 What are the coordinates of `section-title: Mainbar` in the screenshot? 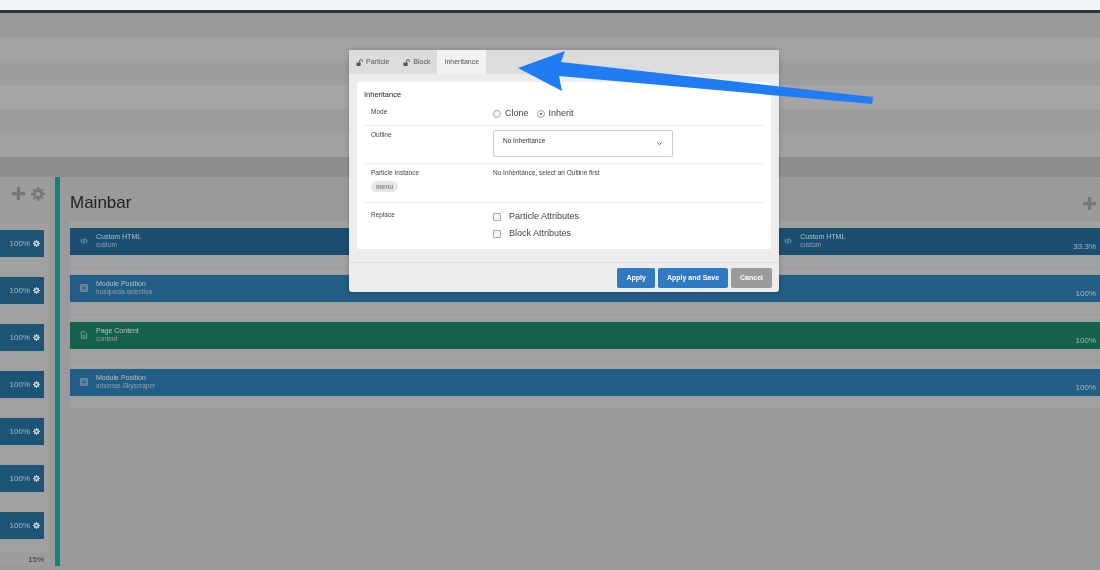 It's located at (101, 203).